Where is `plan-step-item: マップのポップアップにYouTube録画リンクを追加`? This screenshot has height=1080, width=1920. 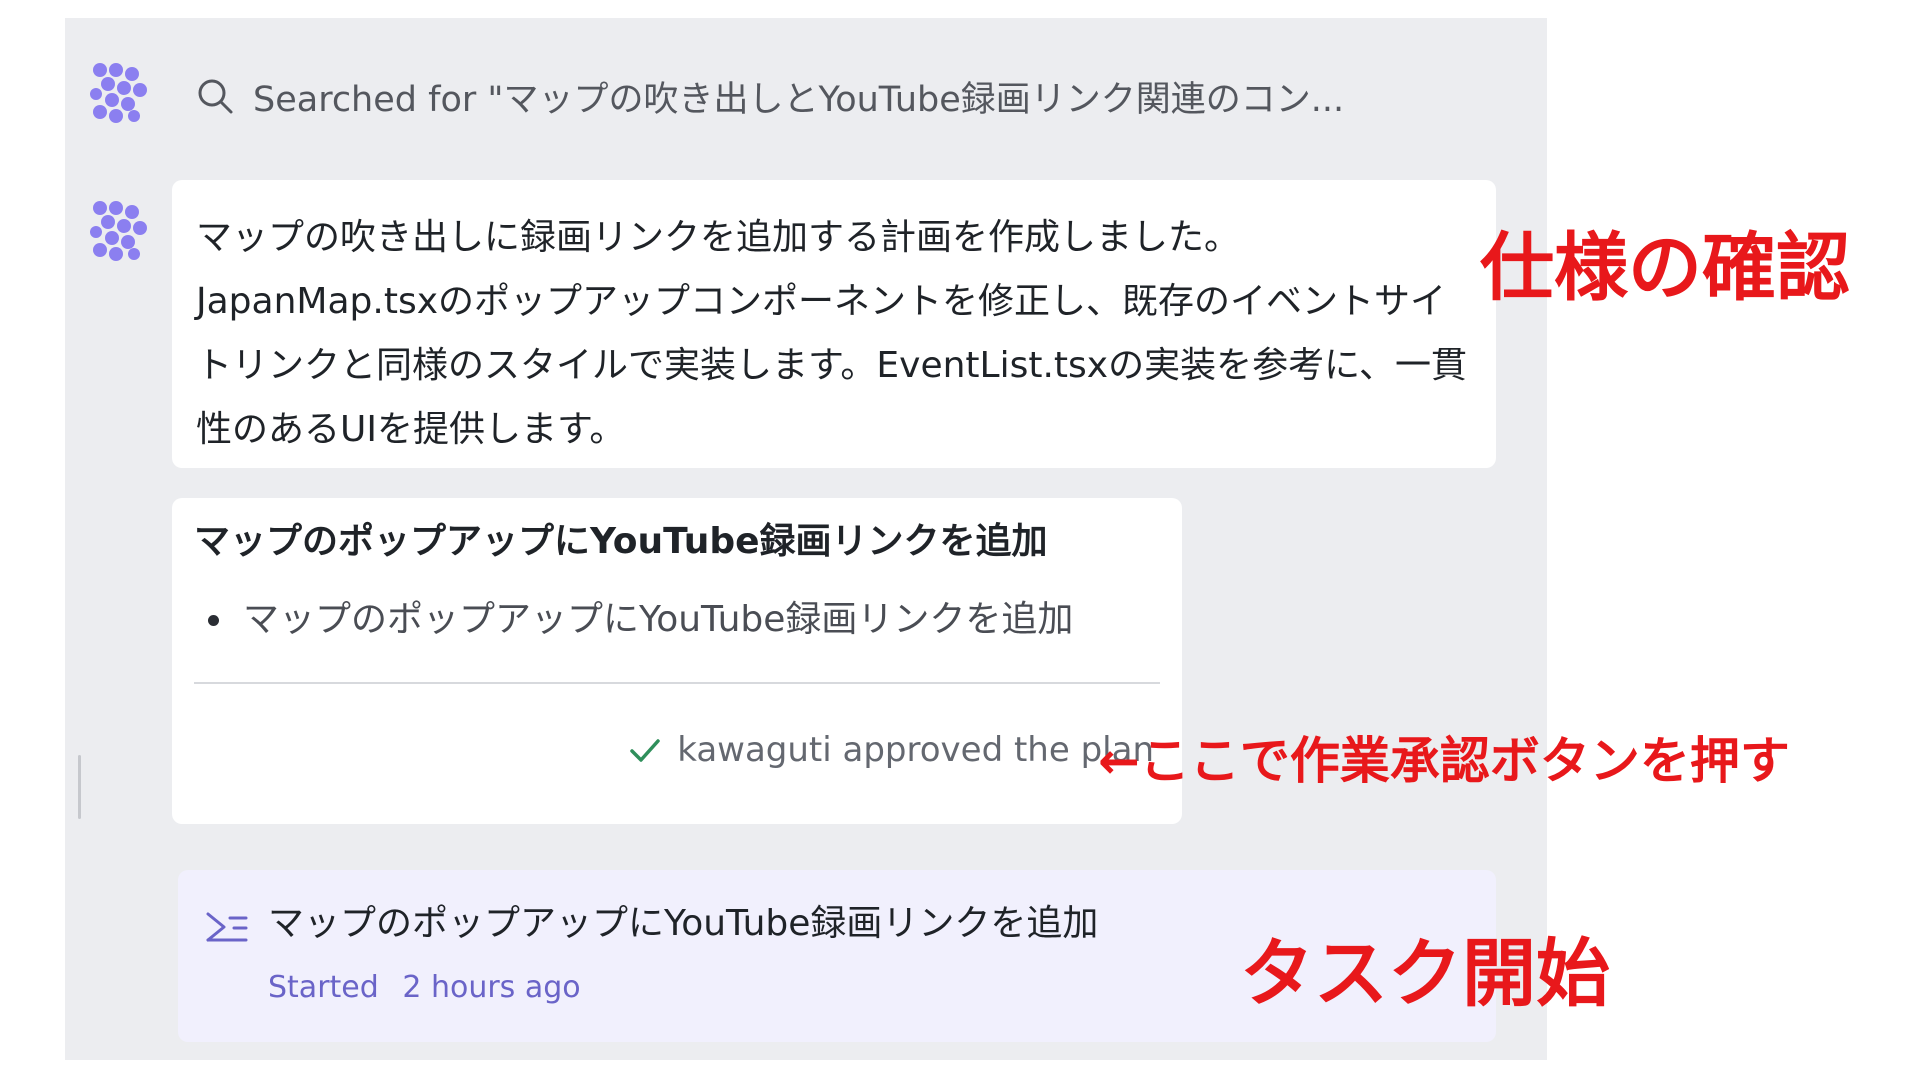
plan-step-item: マップのポップアップにYouTube録画リンクを追加 is located at coordinates (677, 620).